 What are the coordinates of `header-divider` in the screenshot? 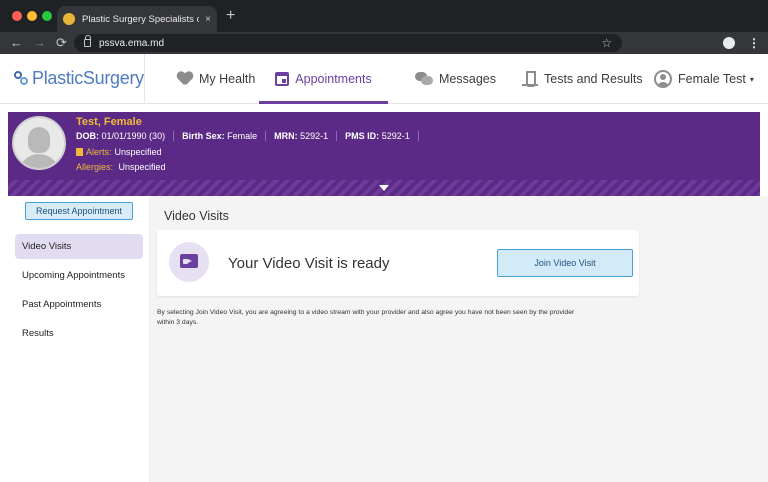 It's located at (144, 79).